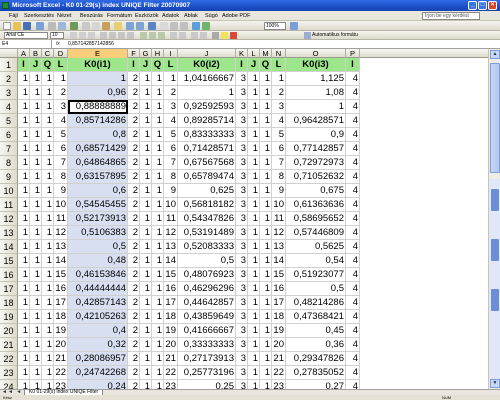 This screenshot has height=400, width=500. What do you see at coordinates (495, 383) in the screenshot?
I see `scroll-down-icon: ▼` at bounding box center [495, 383].